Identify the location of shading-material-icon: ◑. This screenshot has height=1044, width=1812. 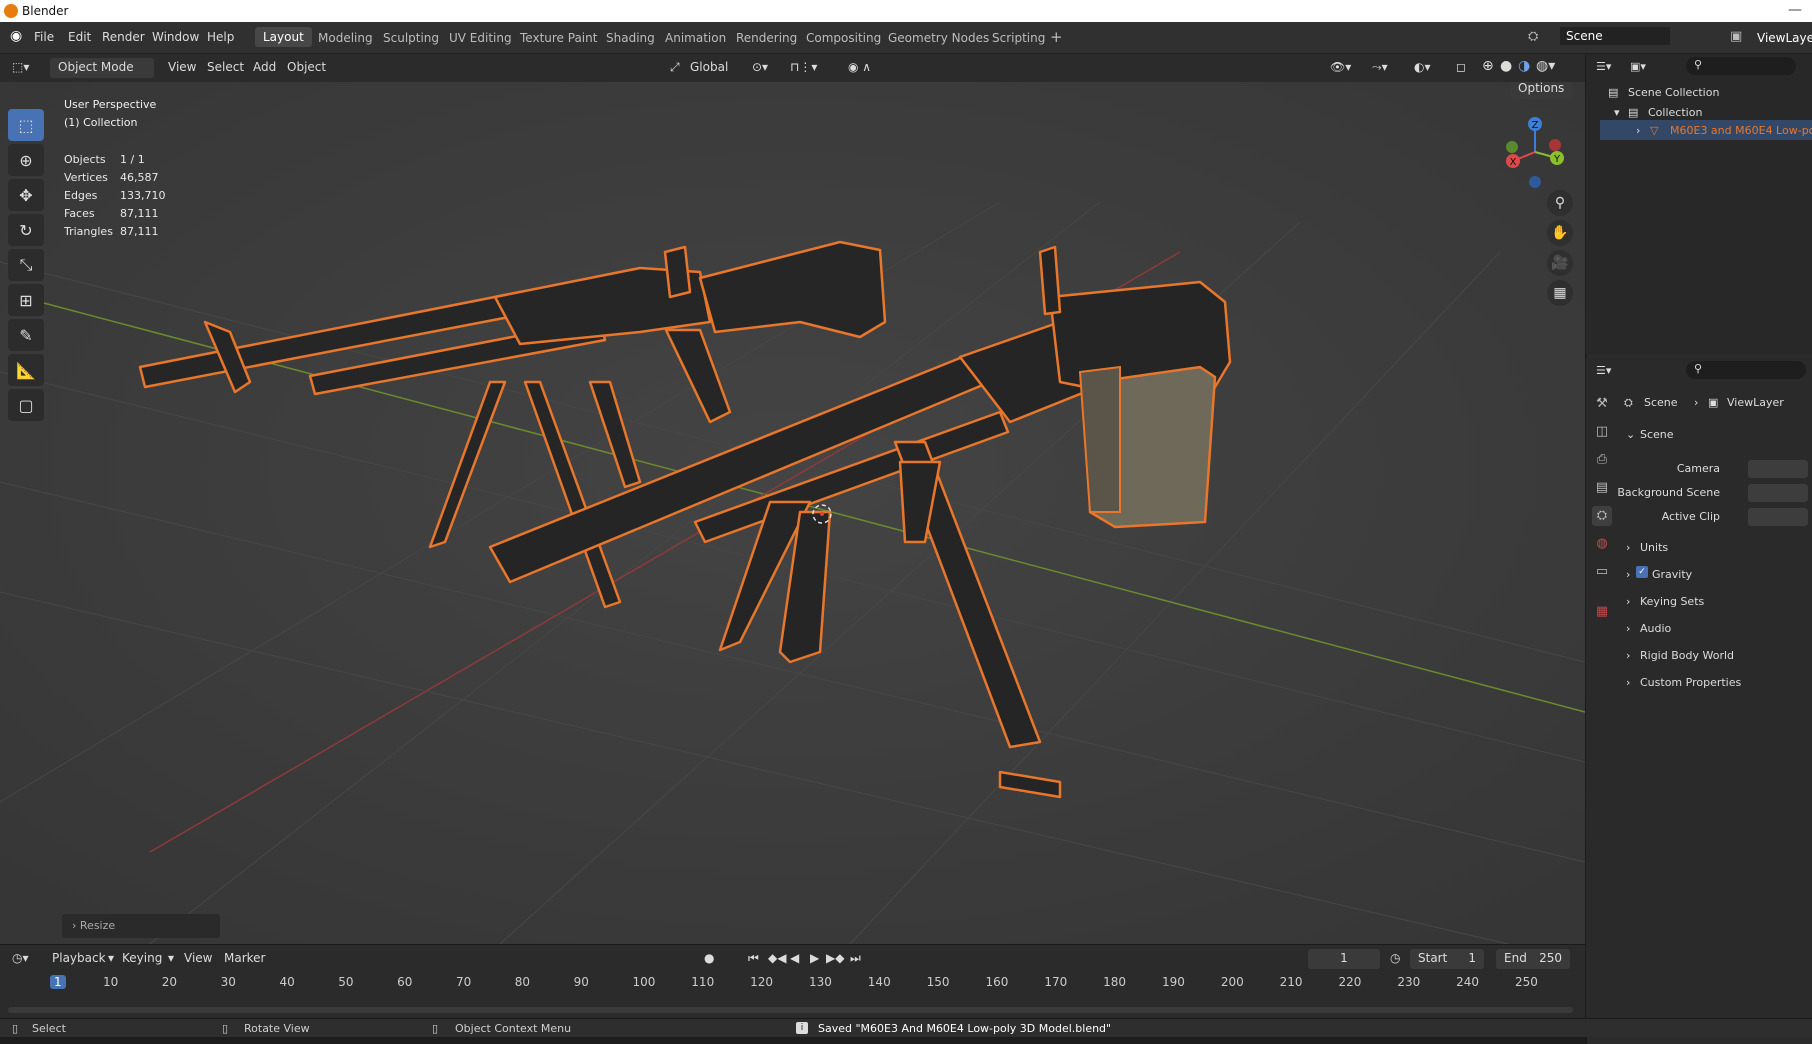
(1524, 66).